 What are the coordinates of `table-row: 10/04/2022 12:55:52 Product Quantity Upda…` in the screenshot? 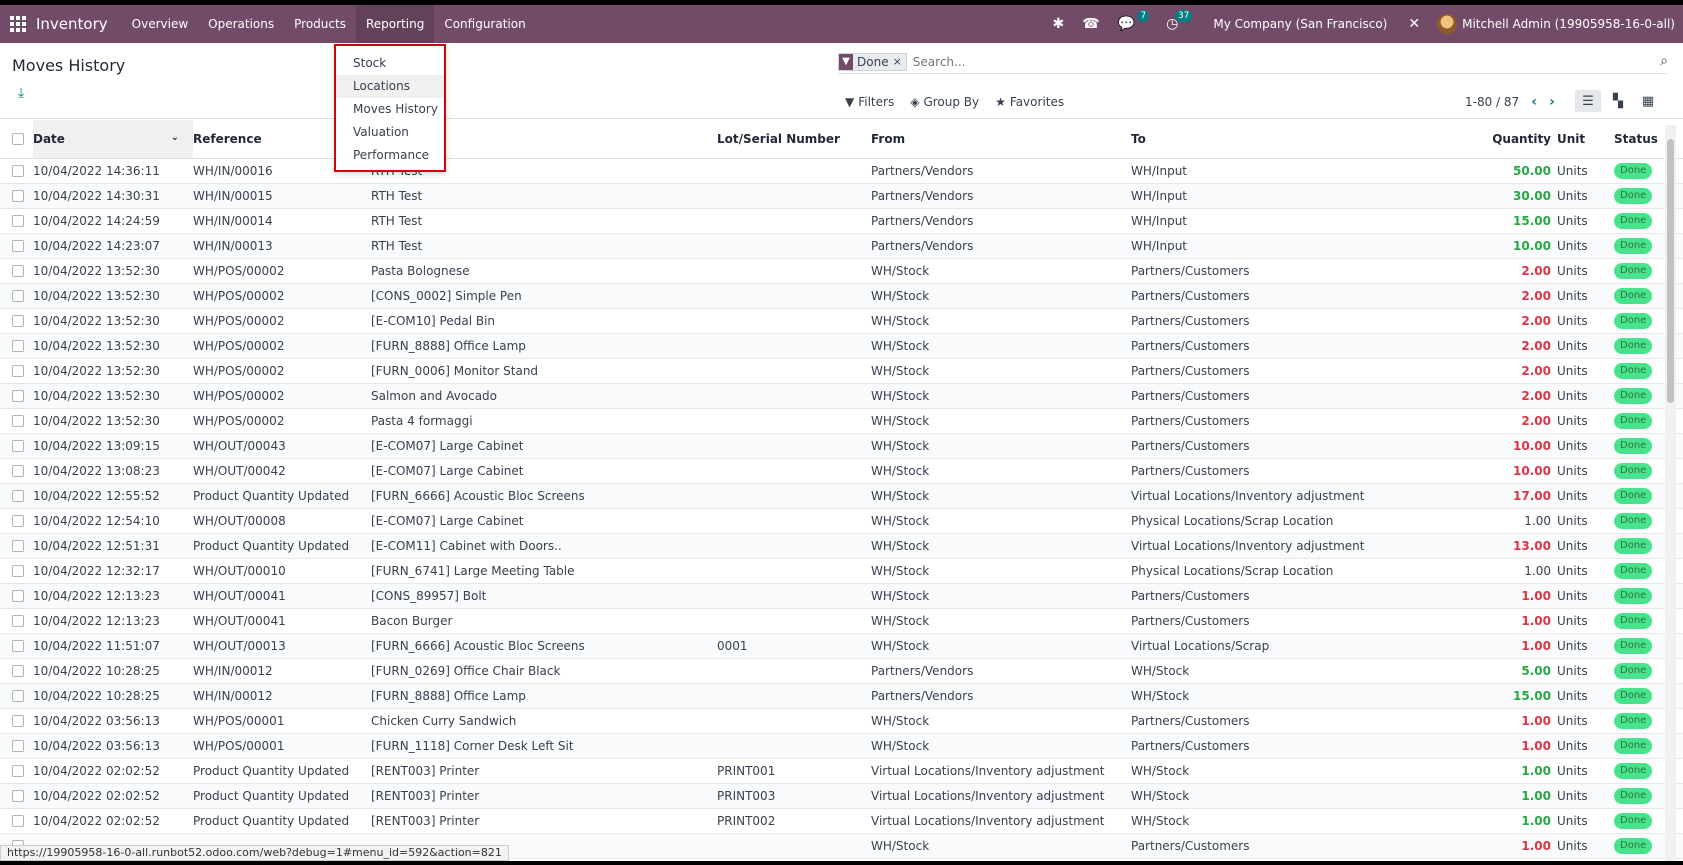 It's located at (841, 496).